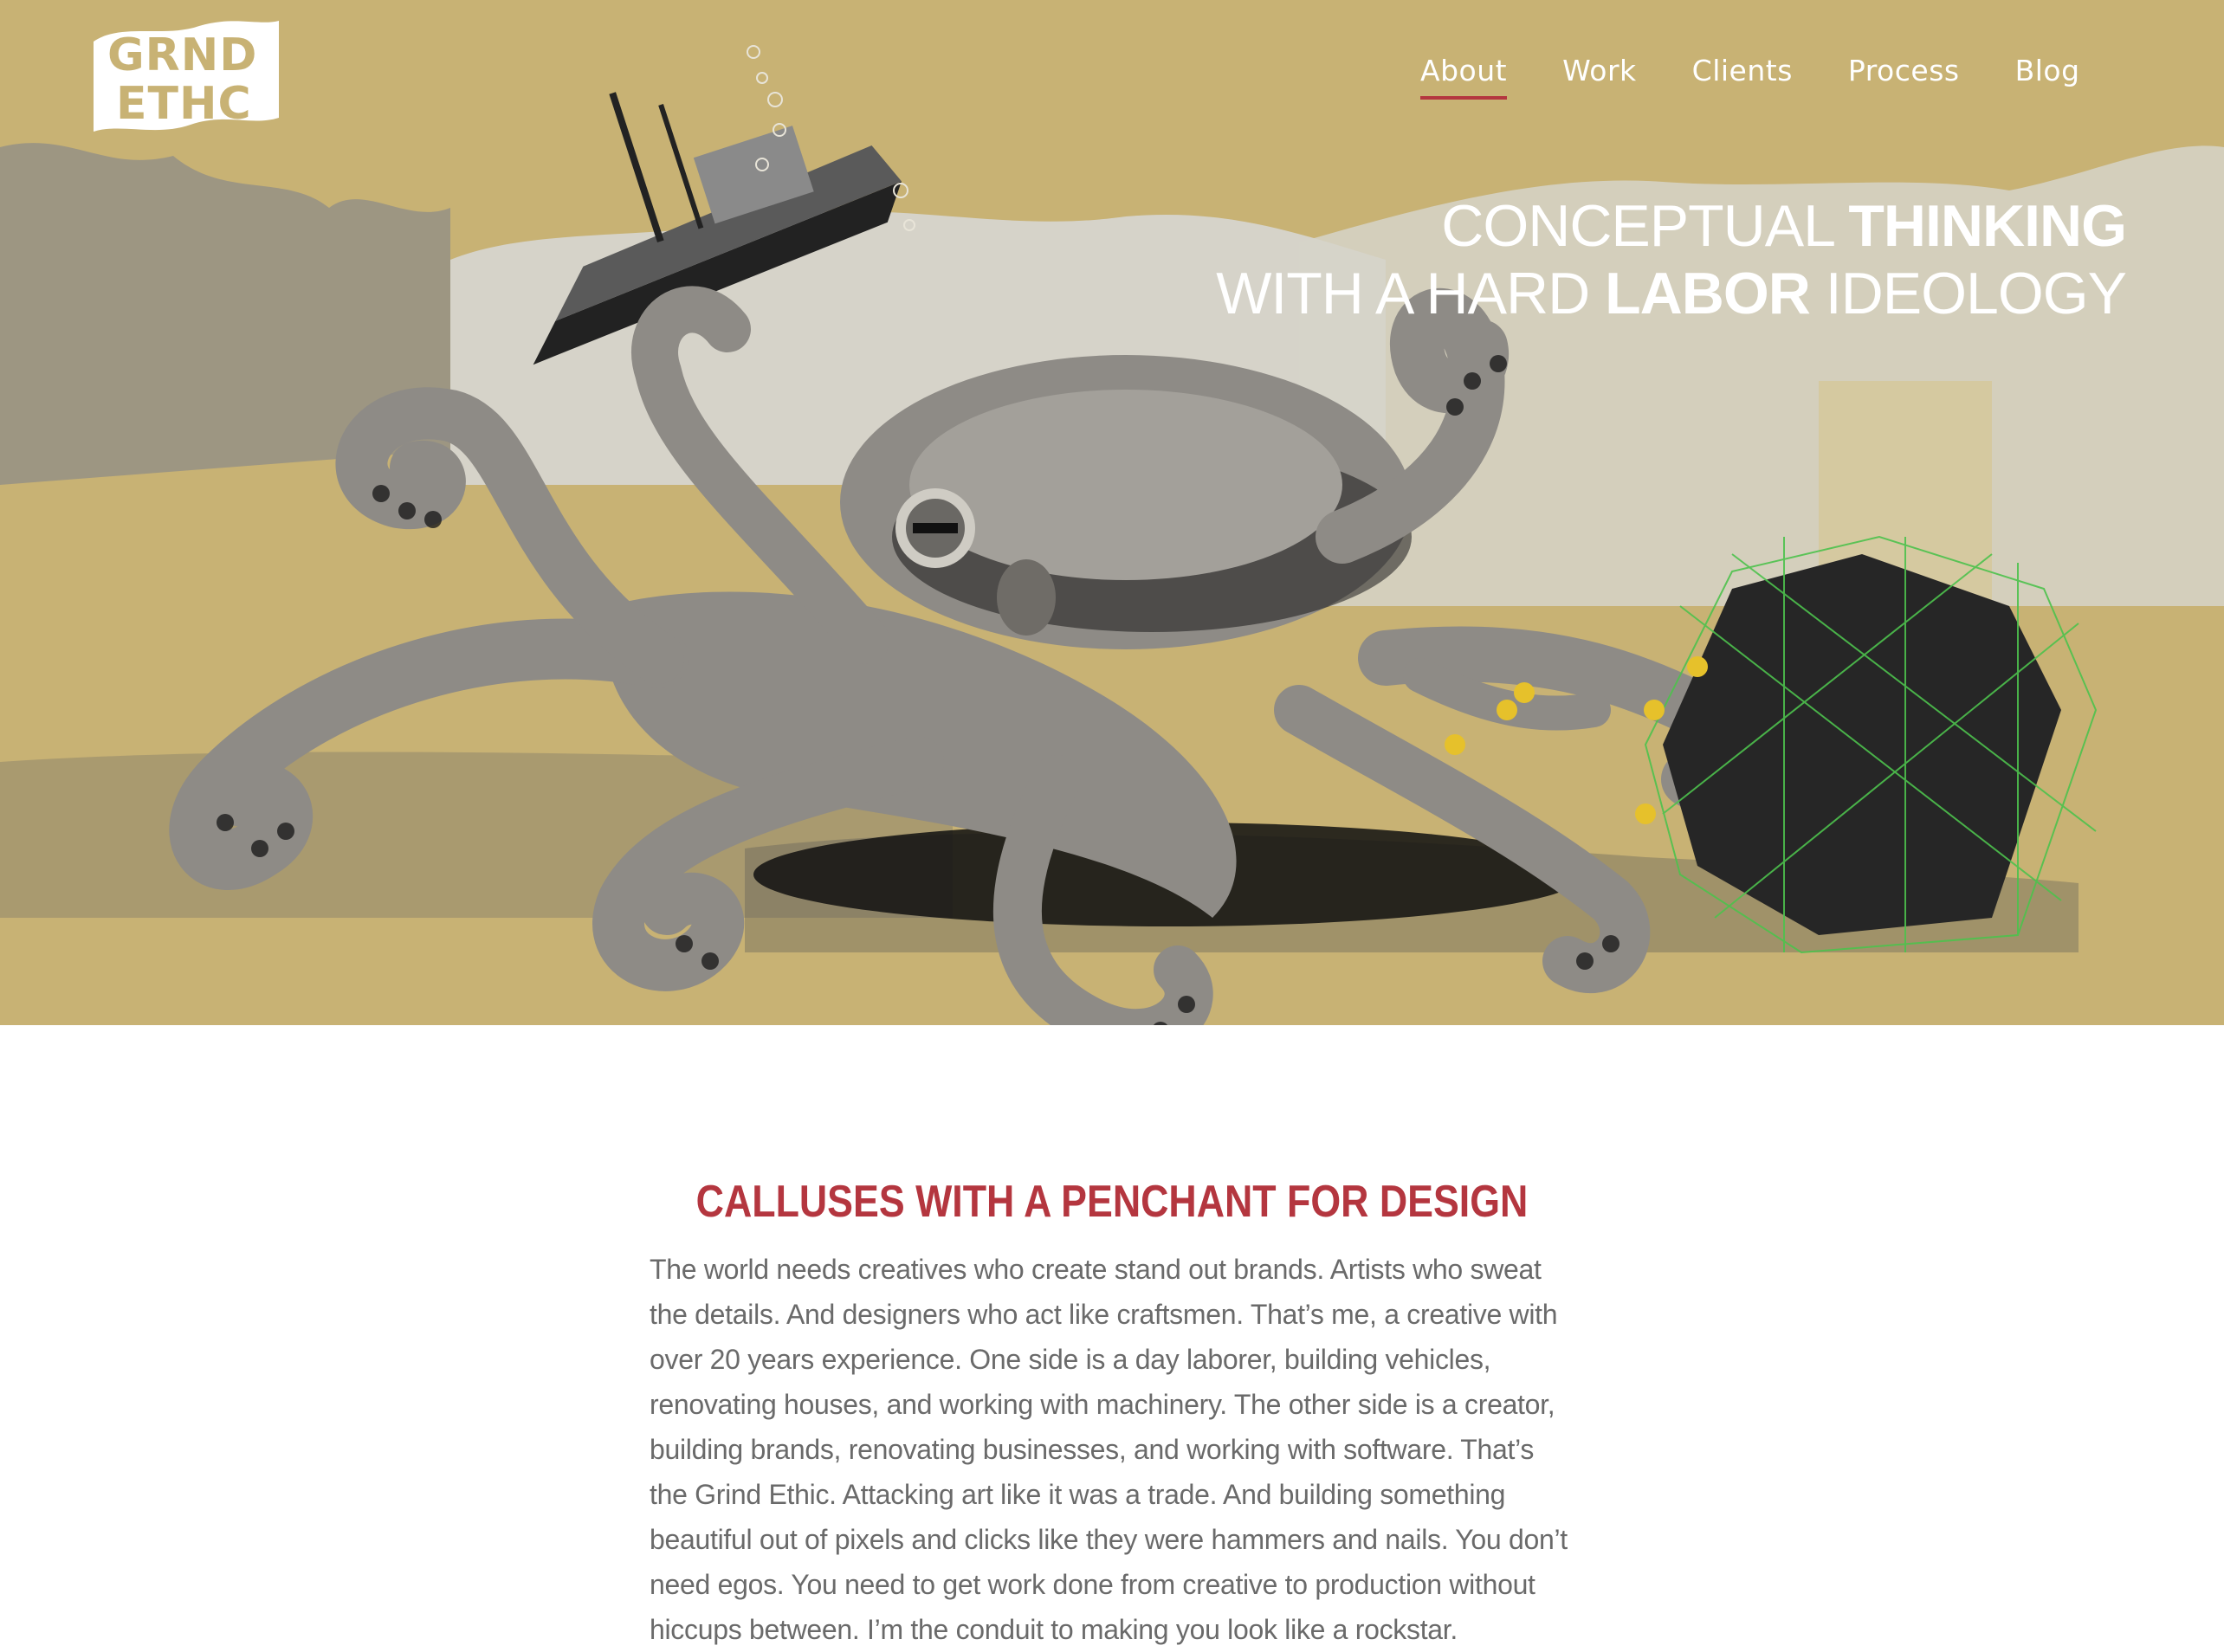 Image resolution: width=2224 pixels, height=1652 pixels. What do you see at coordinates (1112, 1202) in the screenshot?
I see `section-heading: CALLUSES WITH A PENCHANT FOR DESIGN` at bounding box center [1112, 1202].